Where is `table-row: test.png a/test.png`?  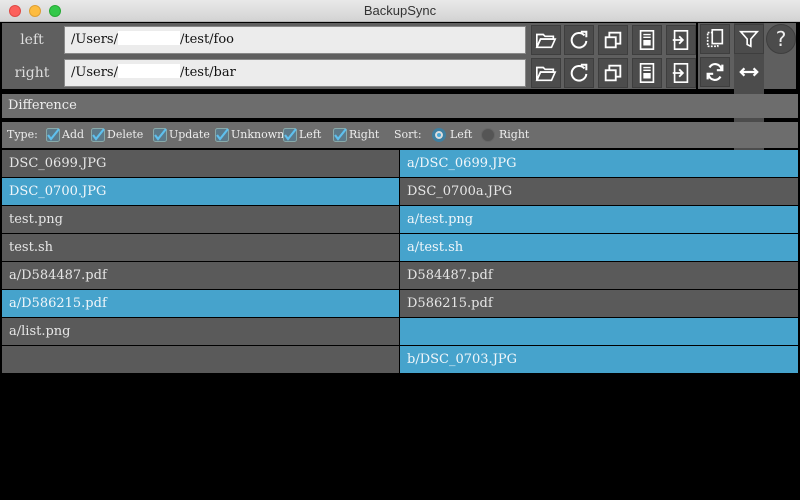
table-row: test.png a/test.png is located at coordinates (400, 220).